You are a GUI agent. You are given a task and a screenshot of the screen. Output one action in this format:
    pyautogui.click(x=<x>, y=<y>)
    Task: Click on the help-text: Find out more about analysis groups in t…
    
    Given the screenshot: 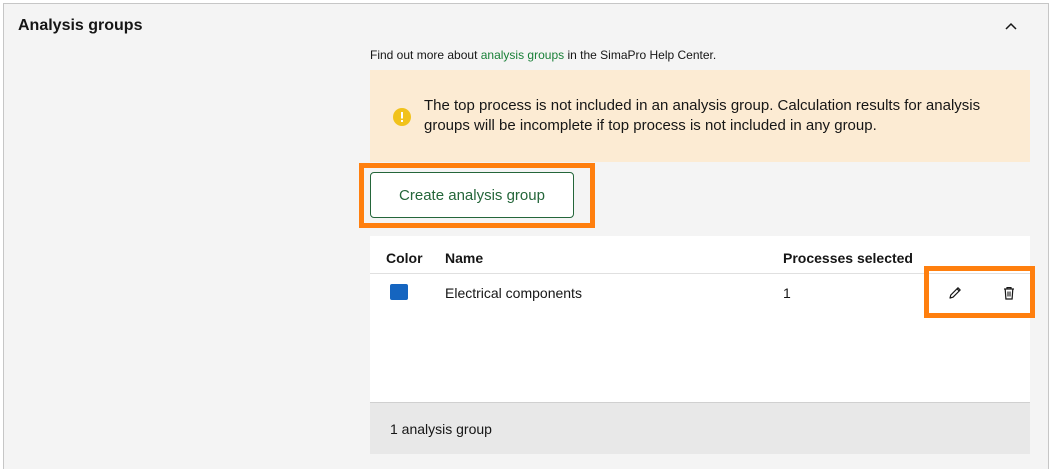 What is the action you would take?
    pyautogui.click(x=543, y=55)
    